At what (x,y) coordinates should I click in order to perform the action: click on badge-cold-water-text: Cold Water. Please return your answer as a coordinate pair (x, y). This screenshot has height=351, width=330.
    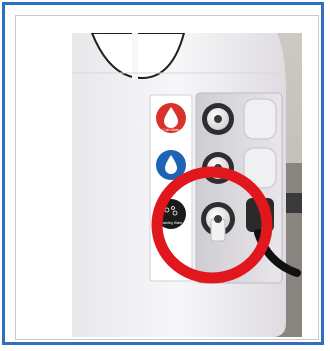
    Looking at the image, I should click on (171, 130).